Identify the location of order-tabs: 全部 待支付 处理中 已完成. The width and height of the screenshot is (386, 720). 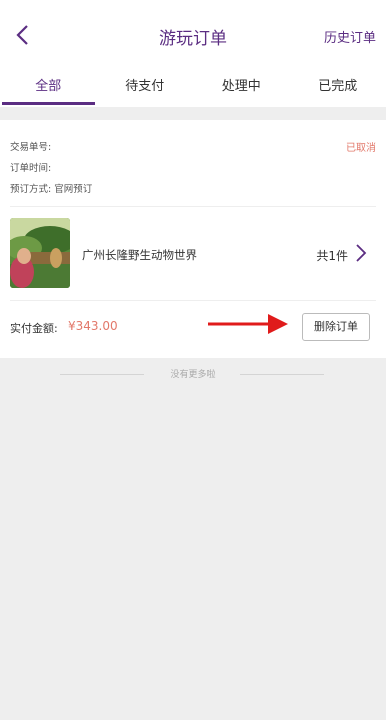
(193, 89).